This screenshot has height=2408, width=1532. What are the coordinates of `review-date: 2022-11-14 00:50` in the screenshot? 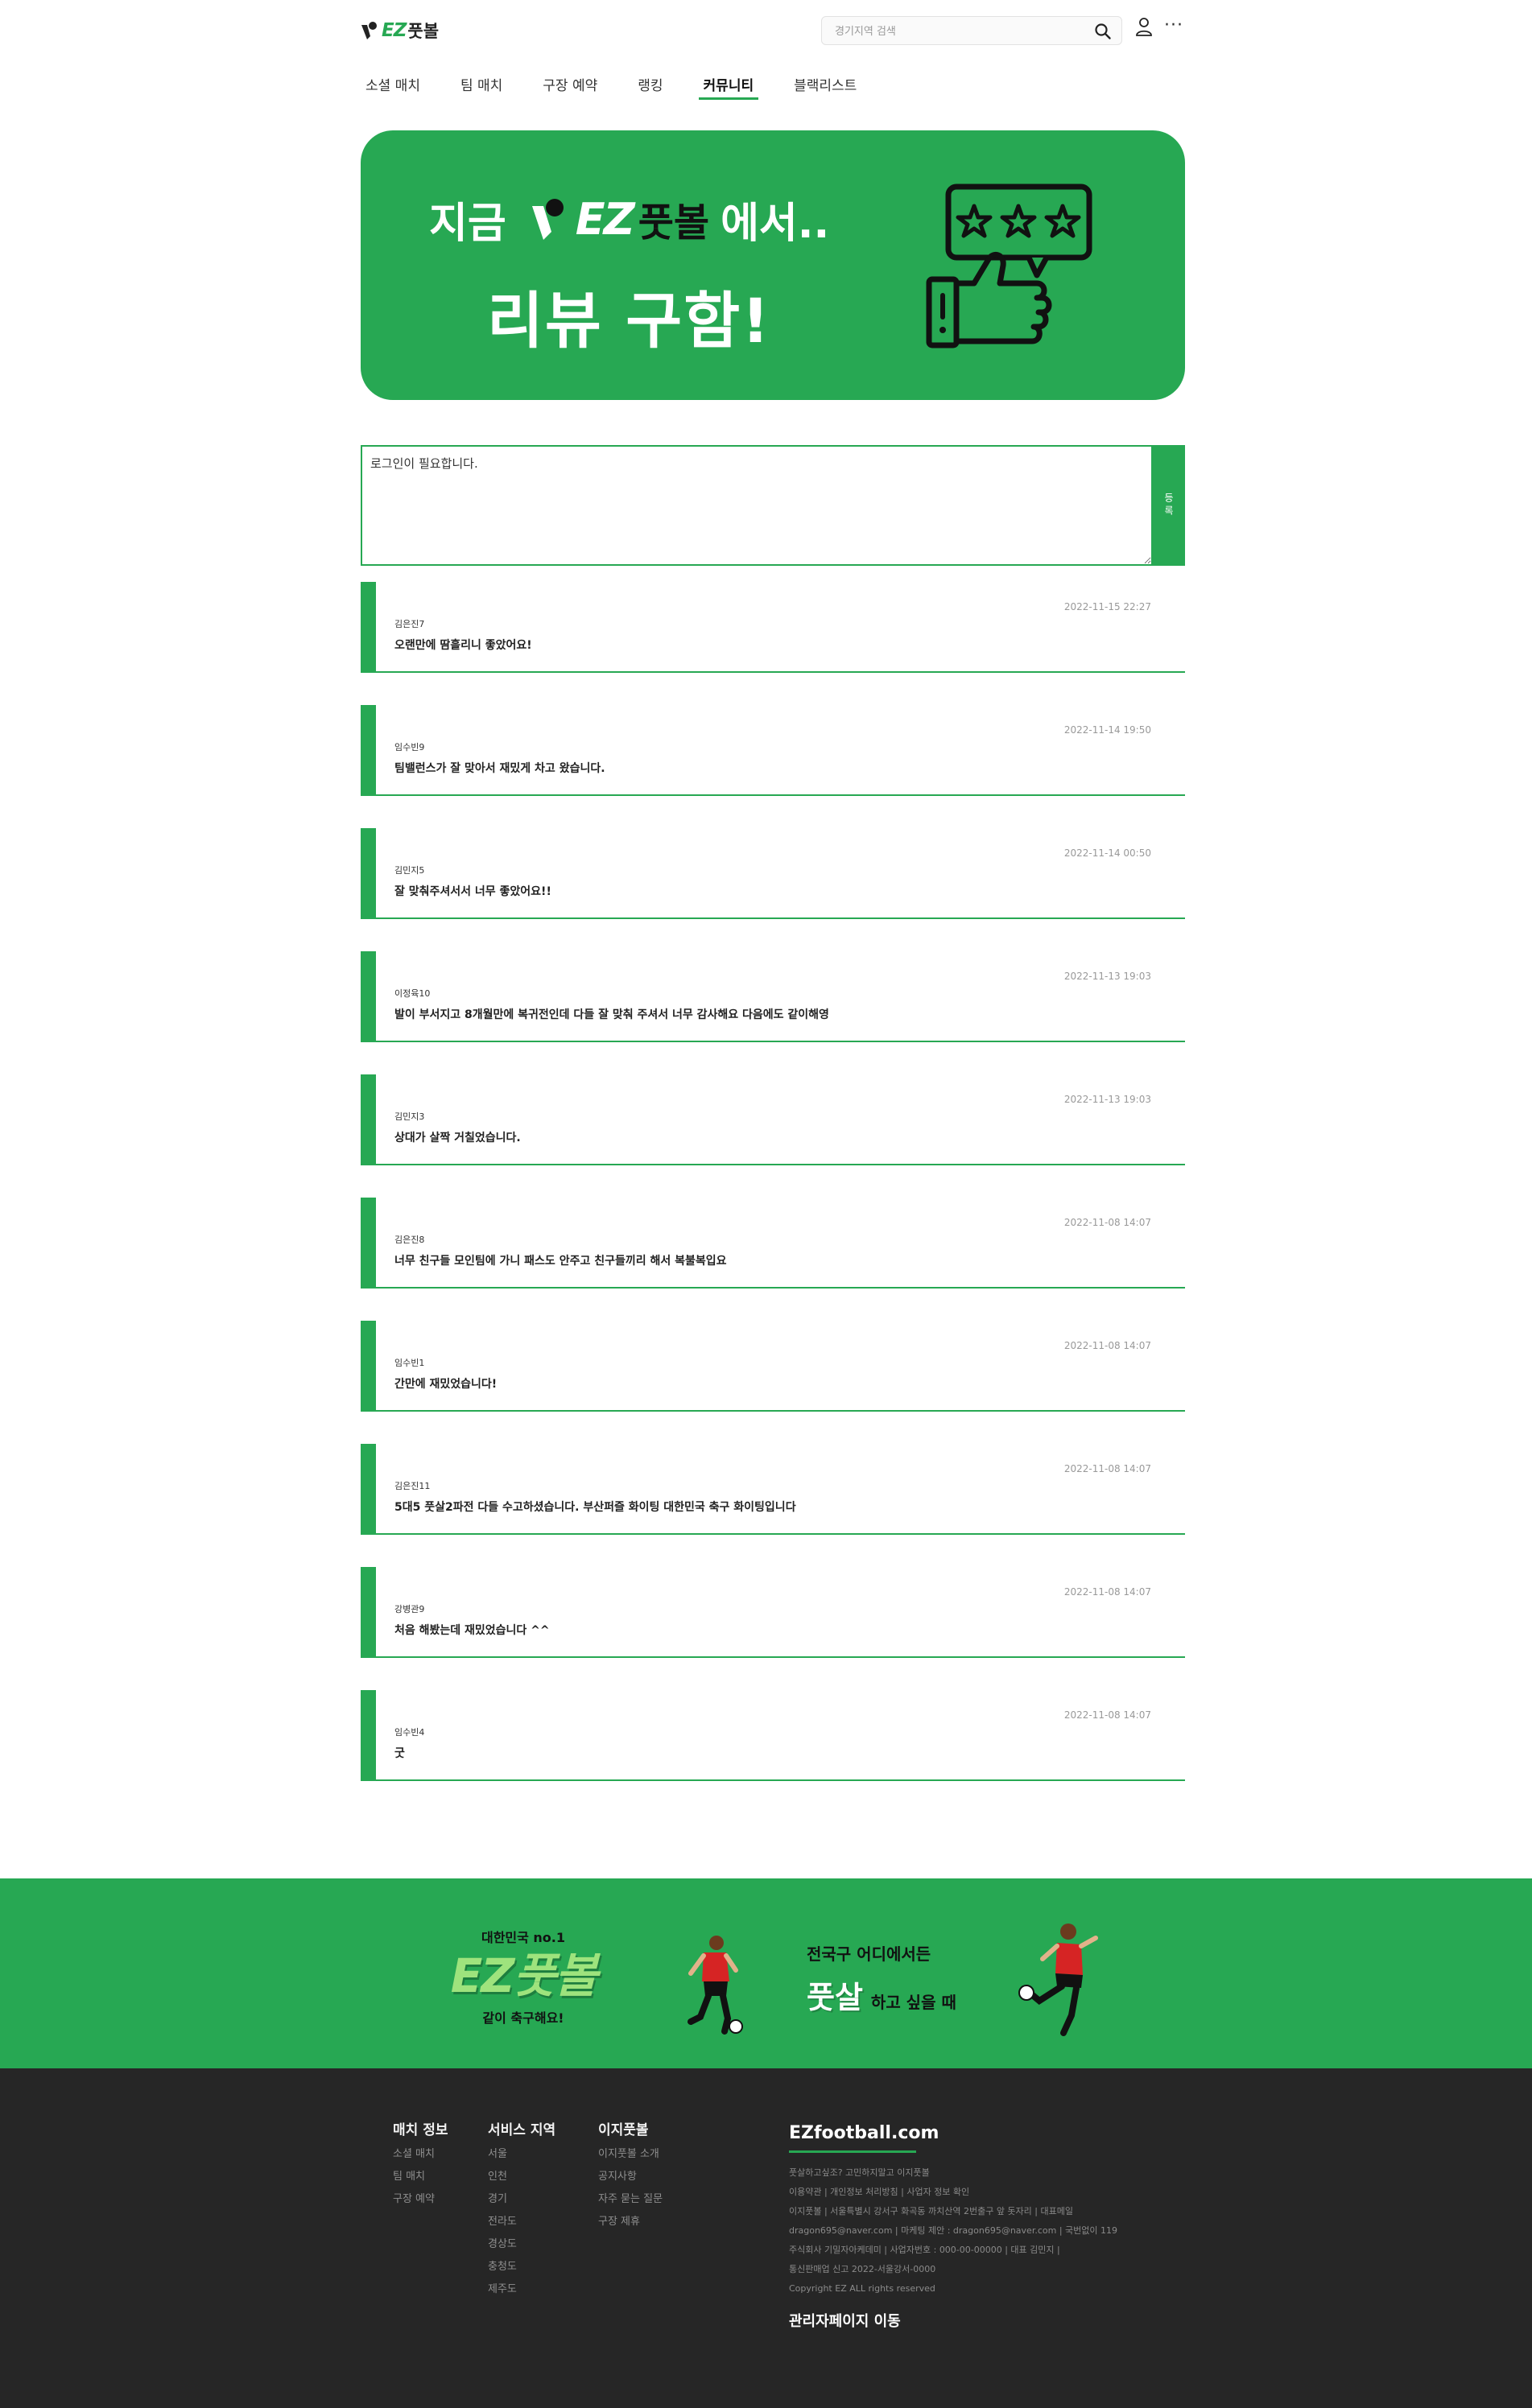 It's located at (1107, 853).